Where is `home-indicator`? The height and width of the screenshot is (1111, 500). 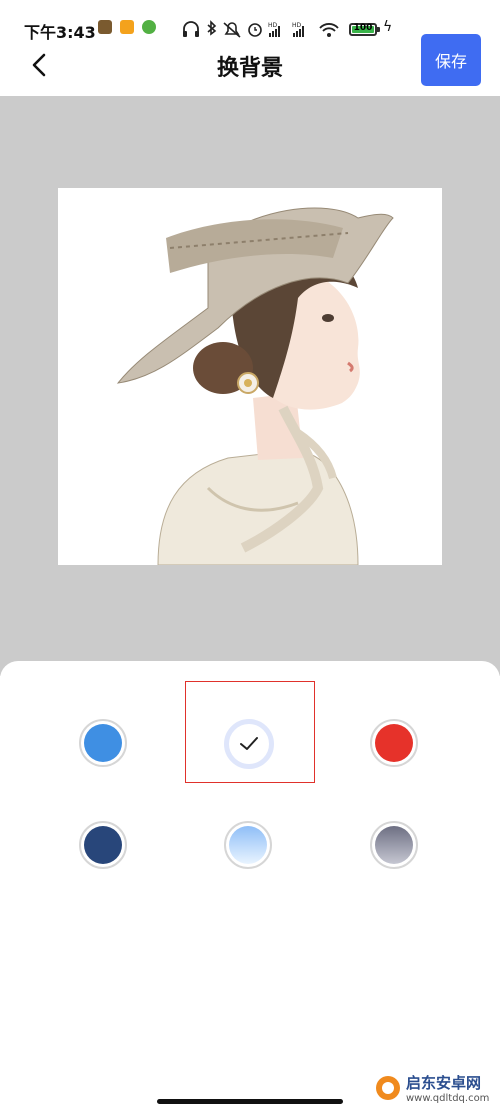 home-indicator is located at coordinates (250, 1101).